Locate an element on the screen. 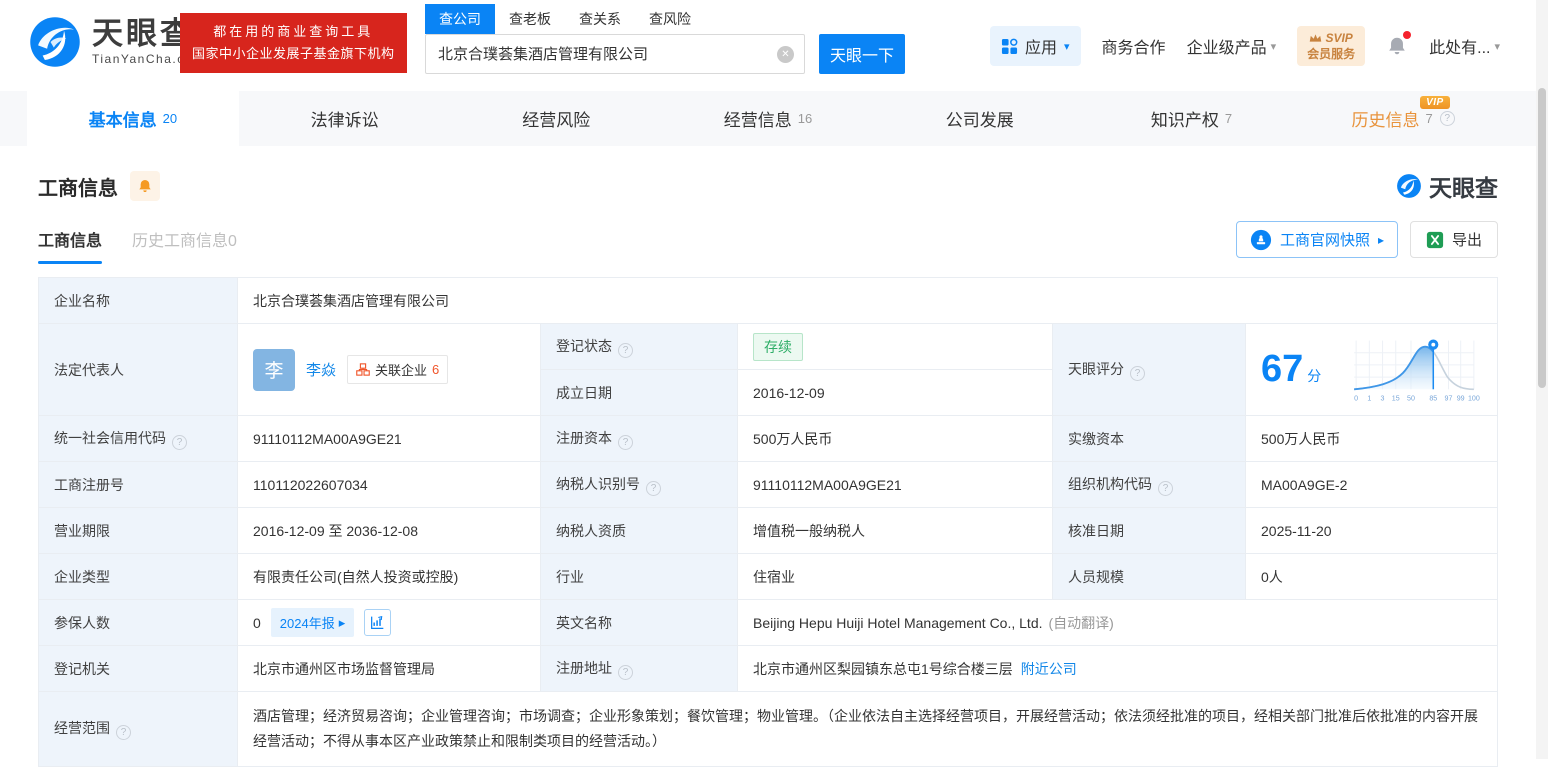 The width and height of the screenshot is (1548, 767). monitor-bell-button is located at coordinates (145, 186).